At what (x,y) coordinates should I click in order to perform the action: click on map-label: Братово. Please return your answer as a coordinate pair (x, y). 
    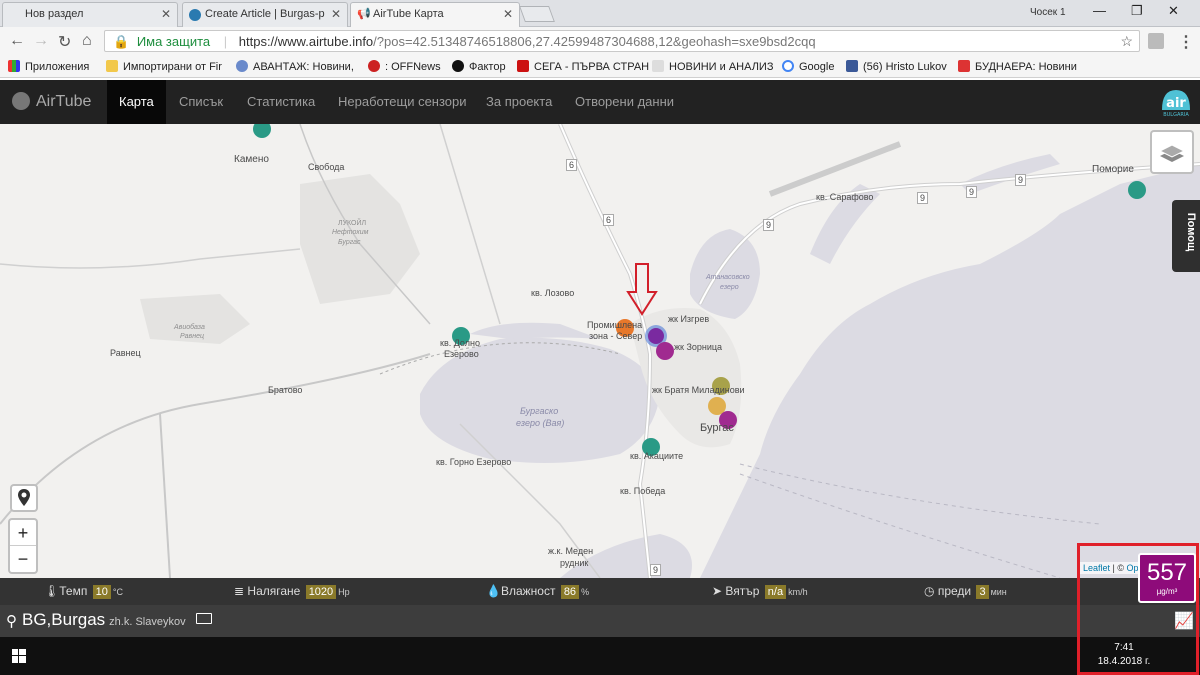
    Looking at the image, I should click on (285, 390).